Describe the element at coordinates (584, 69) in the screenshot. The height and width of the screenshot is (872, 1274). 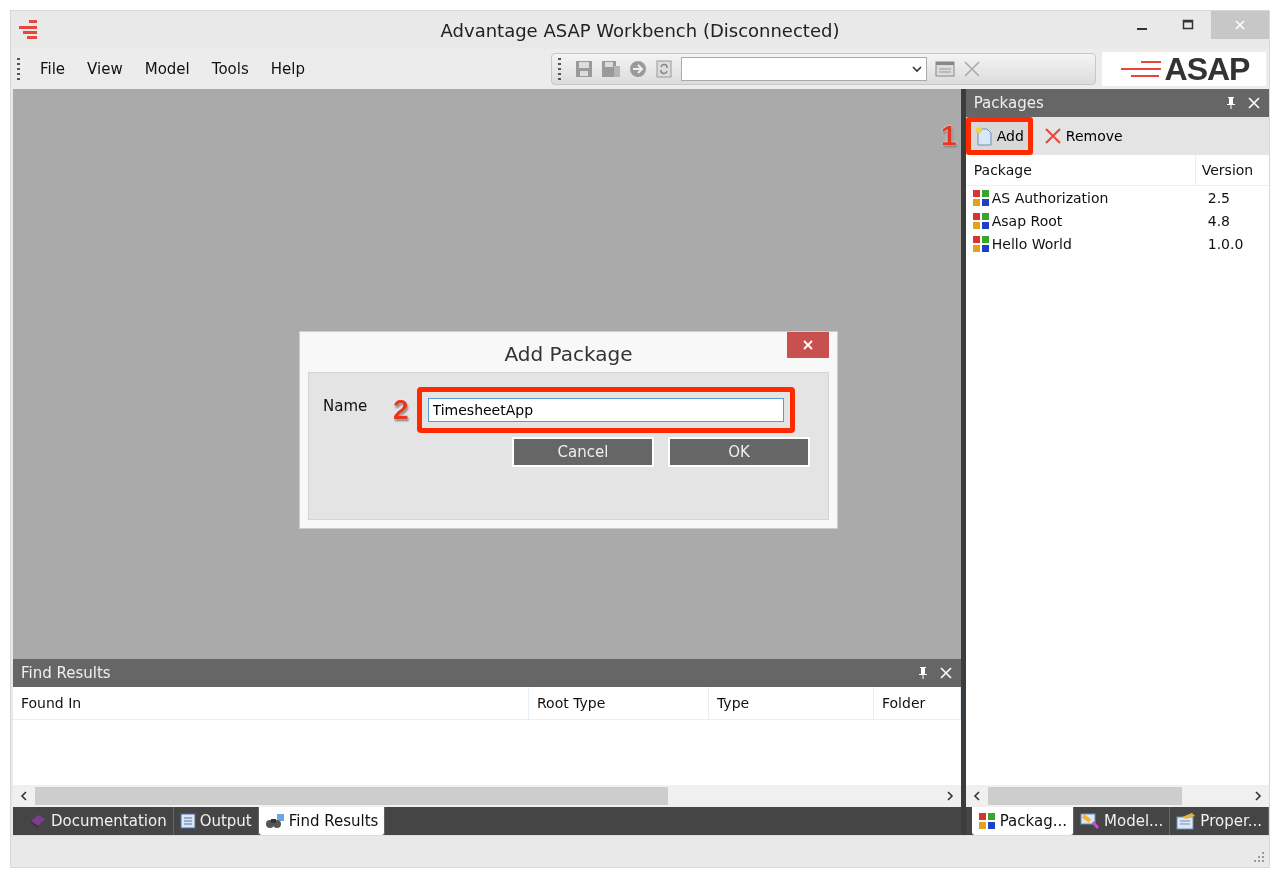
I see `save-icon` at that location.